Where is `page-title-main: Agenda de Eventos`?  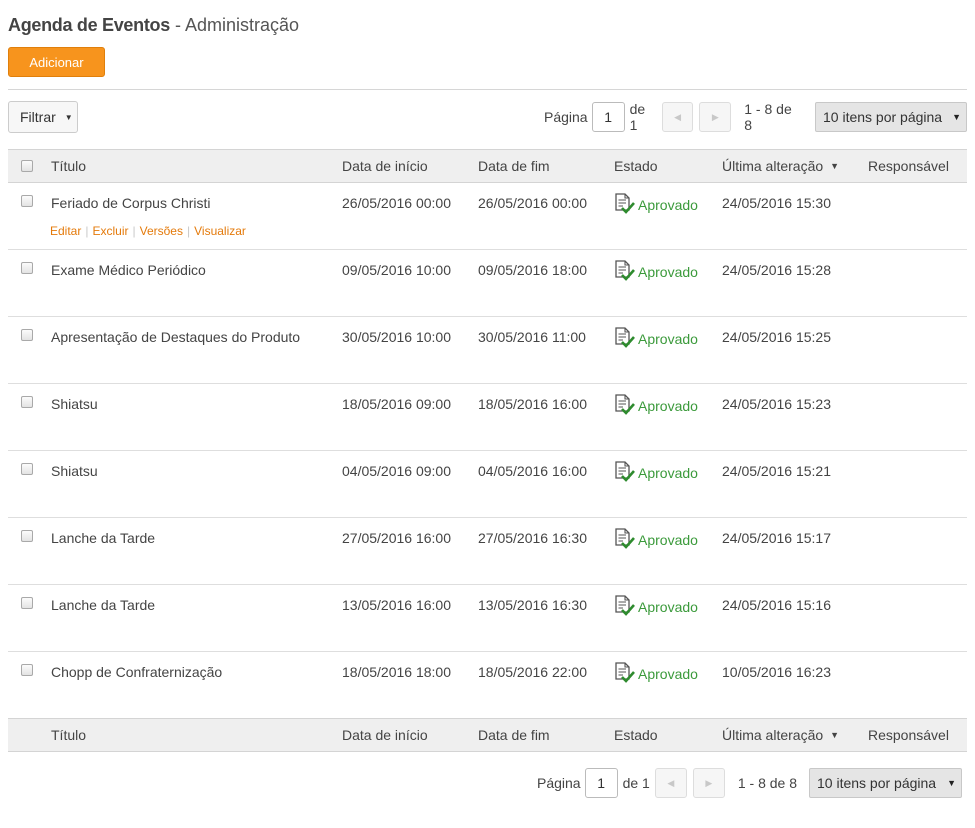 page-title-main: Agenda de Eventos is located at coordinates (89, 25).